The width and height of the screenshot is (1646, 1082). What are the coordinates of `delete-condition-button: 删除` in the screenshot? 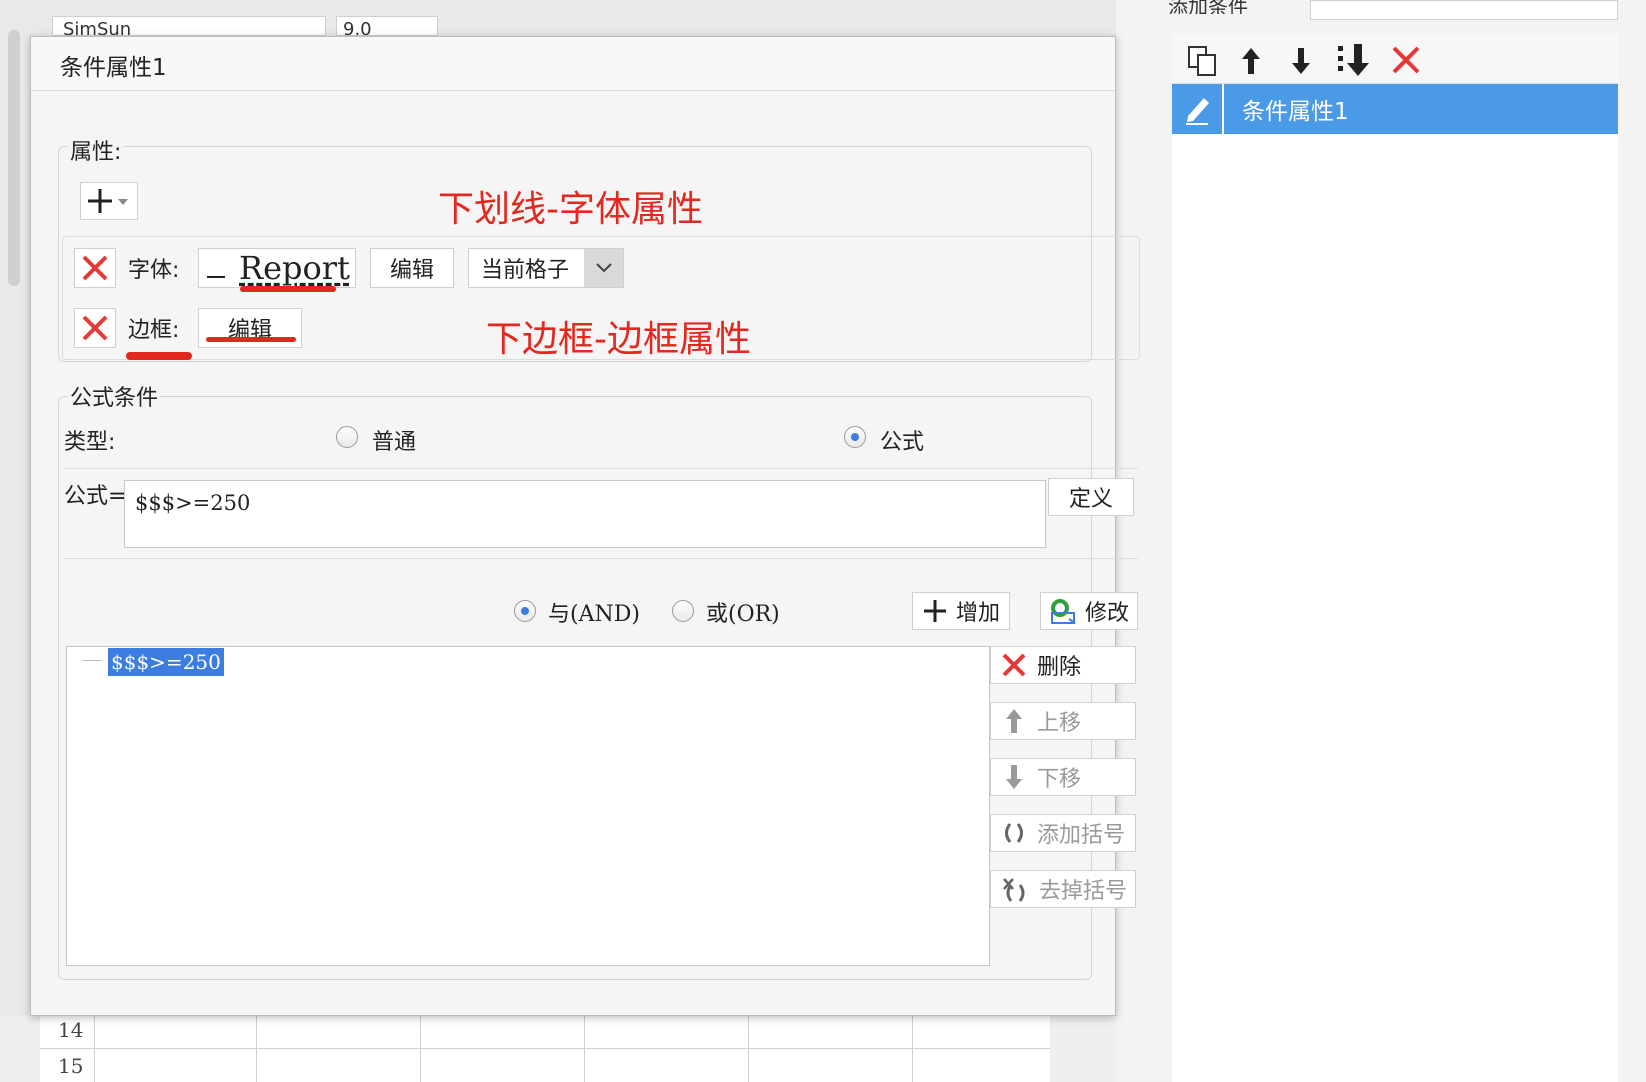 It's located at (1063, 665).